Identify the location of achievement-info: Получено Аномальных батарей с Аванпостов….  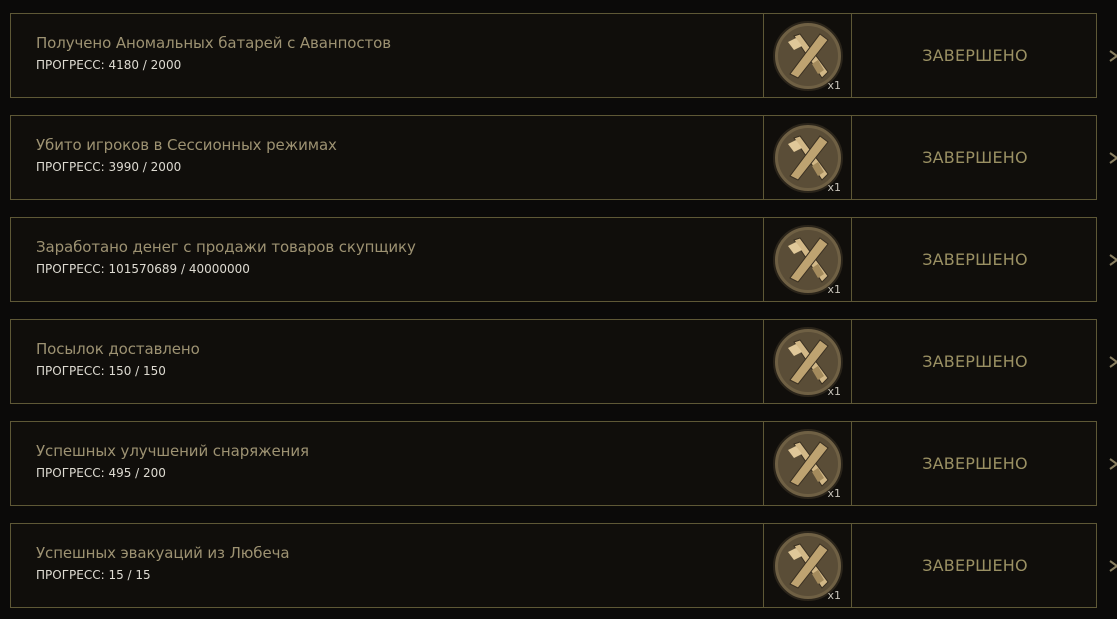
(387, 55).